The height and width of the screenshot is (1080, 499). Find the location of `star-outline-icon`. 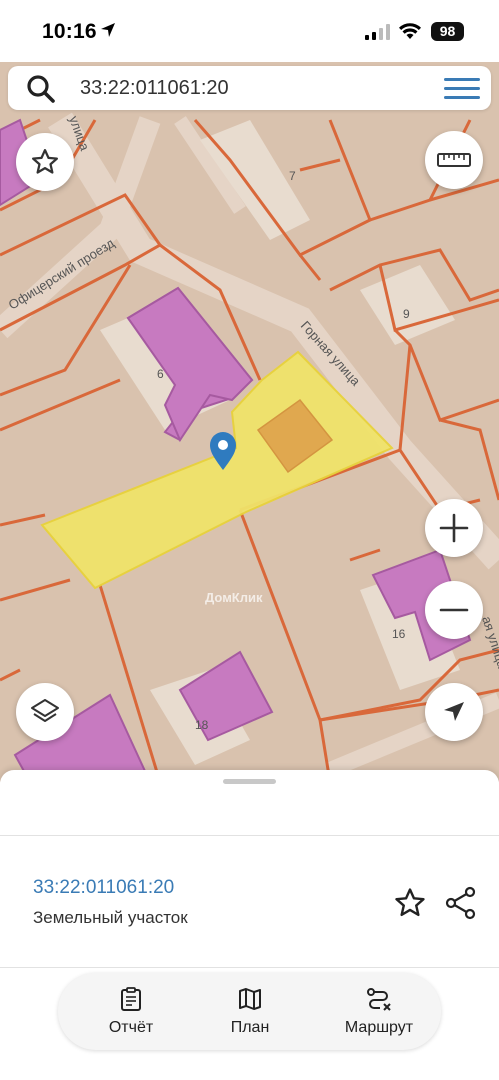

star-outline-icon is located at coordinates (45, 161).